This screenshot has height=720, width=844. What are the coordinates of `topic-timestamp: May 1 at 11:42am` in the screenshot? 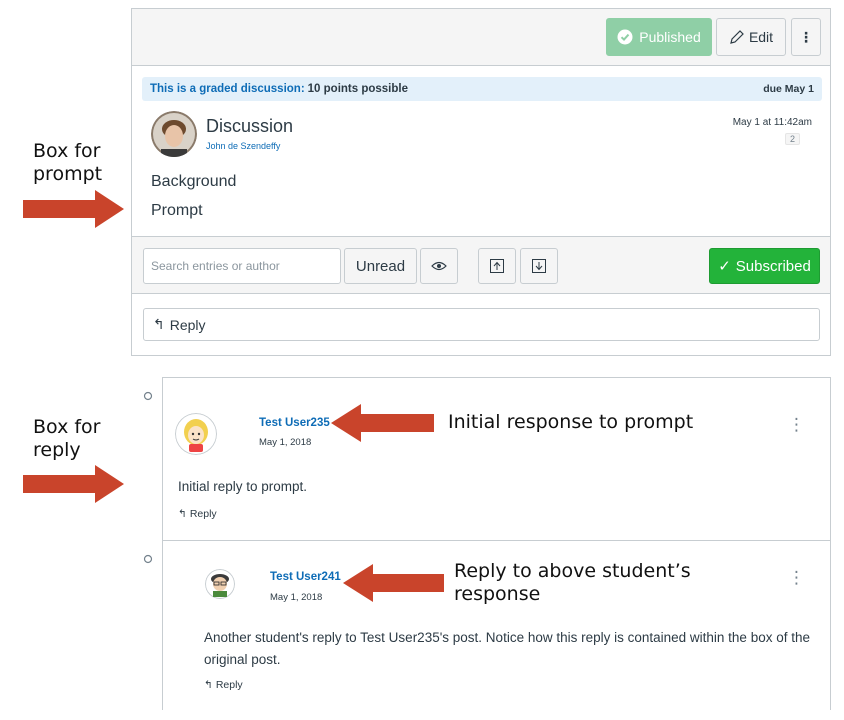 It's located at (772, 122).